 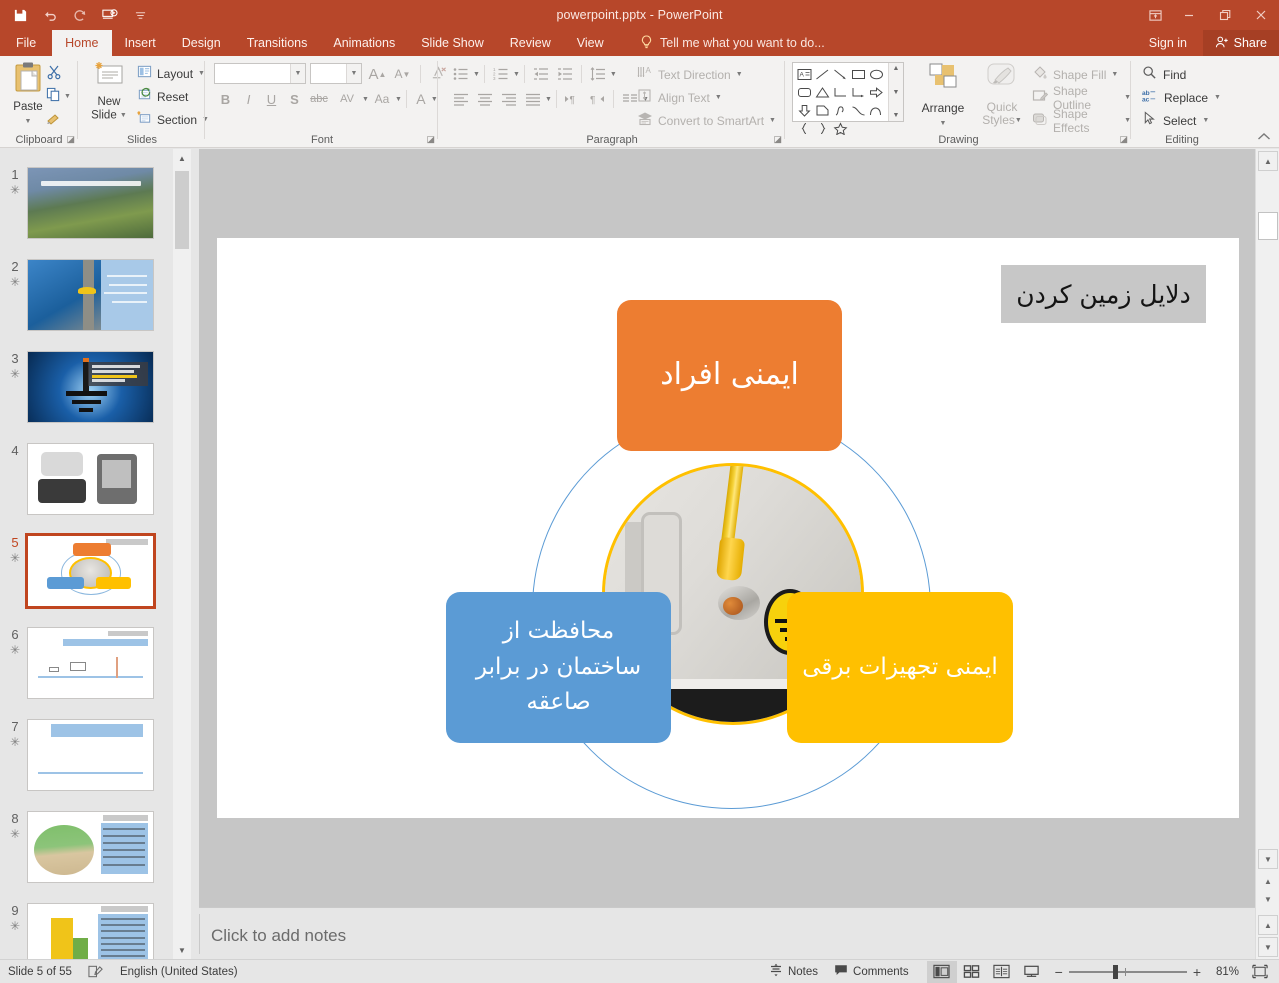 I want to click on clipboard-dialog-launcher: ◪, so click(x=70, y=139).